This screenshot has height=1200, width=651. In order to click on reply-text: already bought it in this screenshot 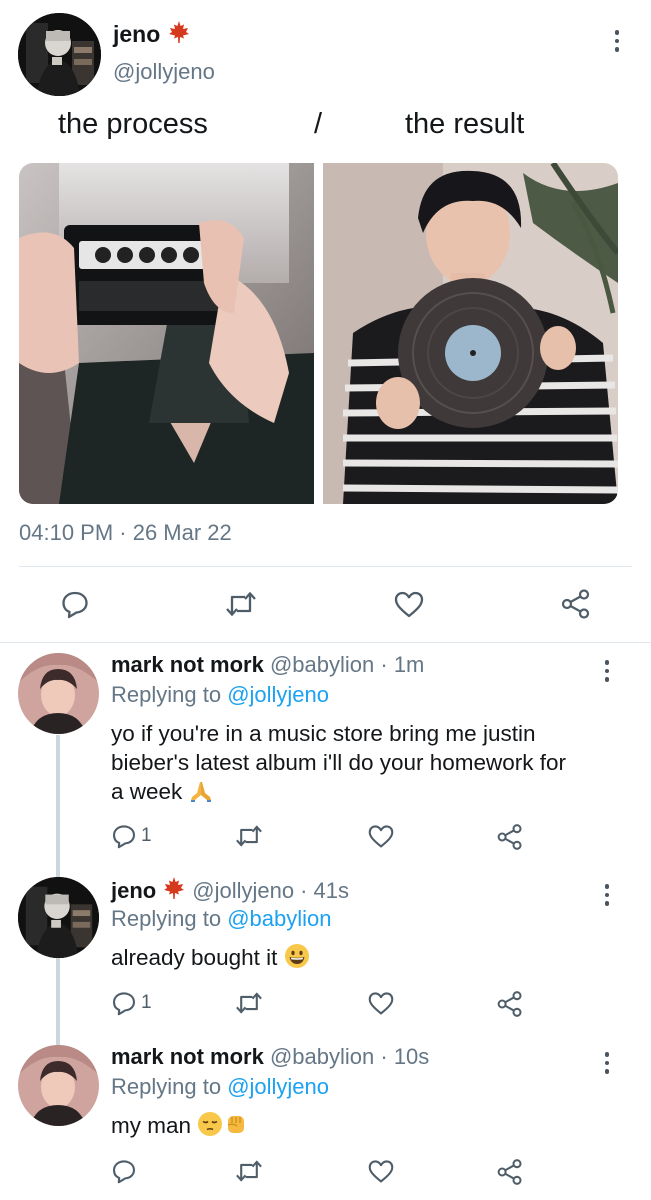, I will do `click(210, 959)`.